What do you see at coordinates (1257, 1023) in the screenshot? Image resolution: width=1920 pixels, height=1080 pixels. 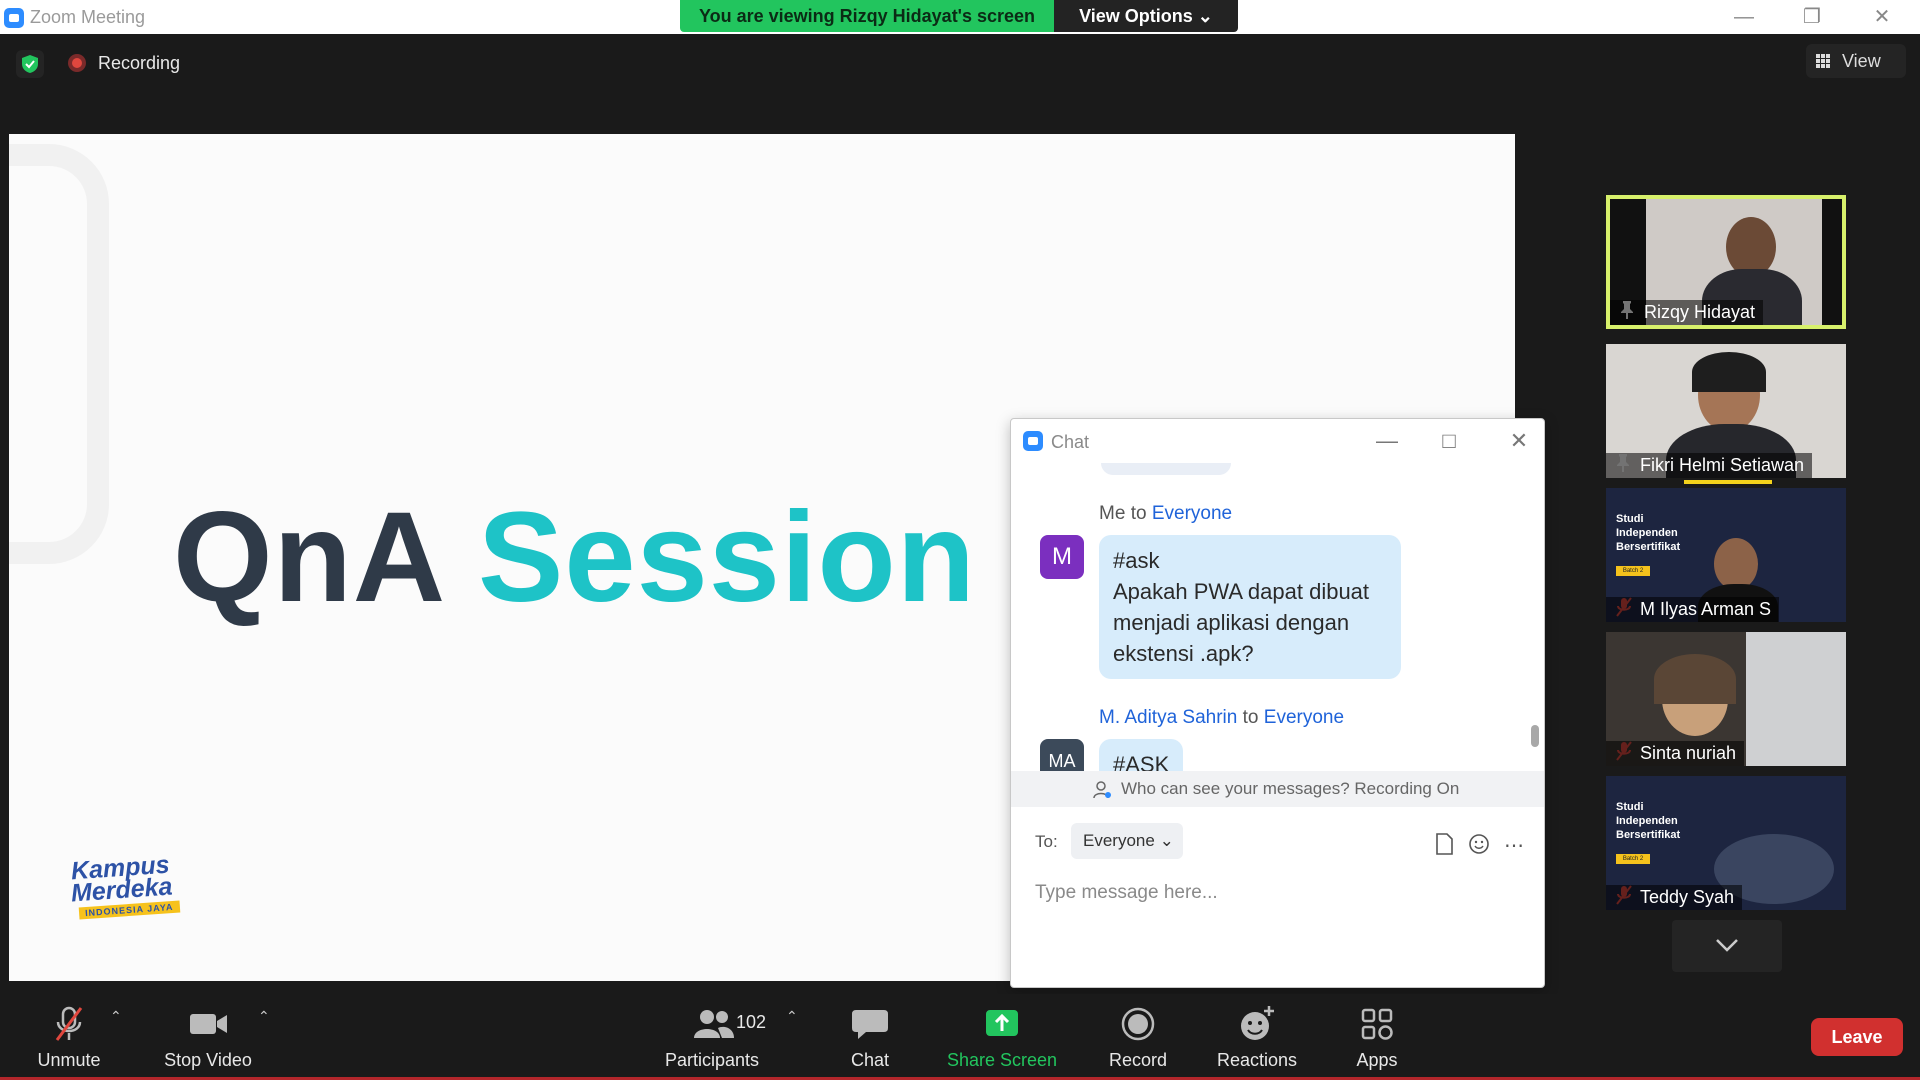 I see `reactions-icon` at bounding box center [1257, 1023].